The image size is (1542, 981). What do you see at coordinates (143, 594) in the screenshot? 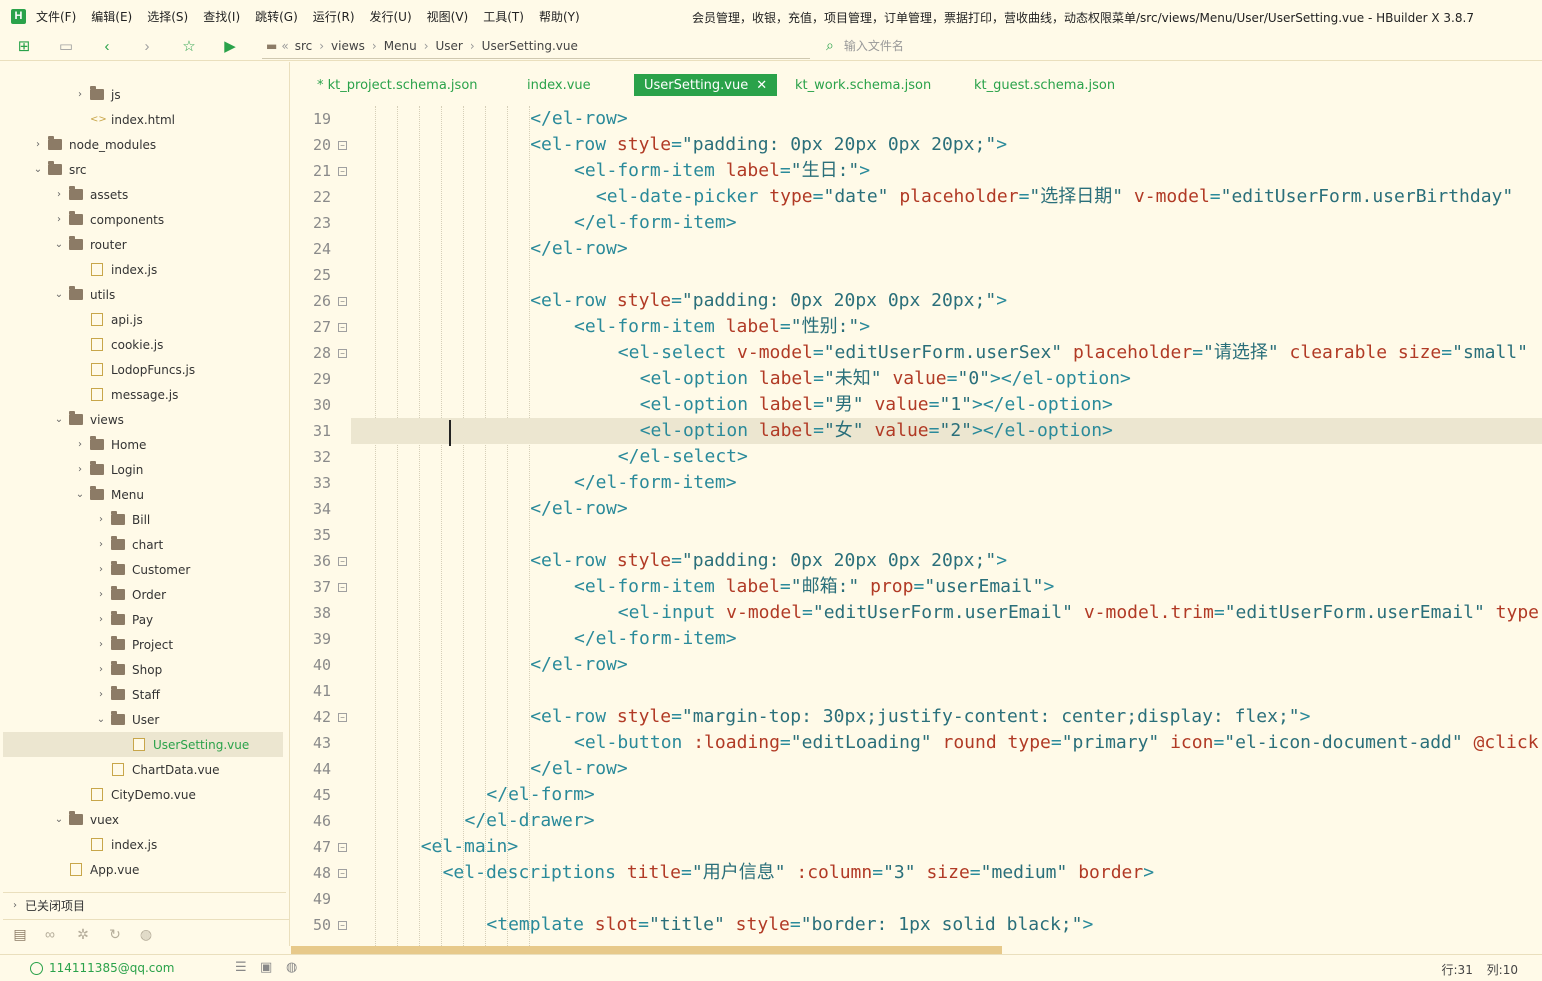
I see `tree-folder: › Order` at bounding box center [143, 594].